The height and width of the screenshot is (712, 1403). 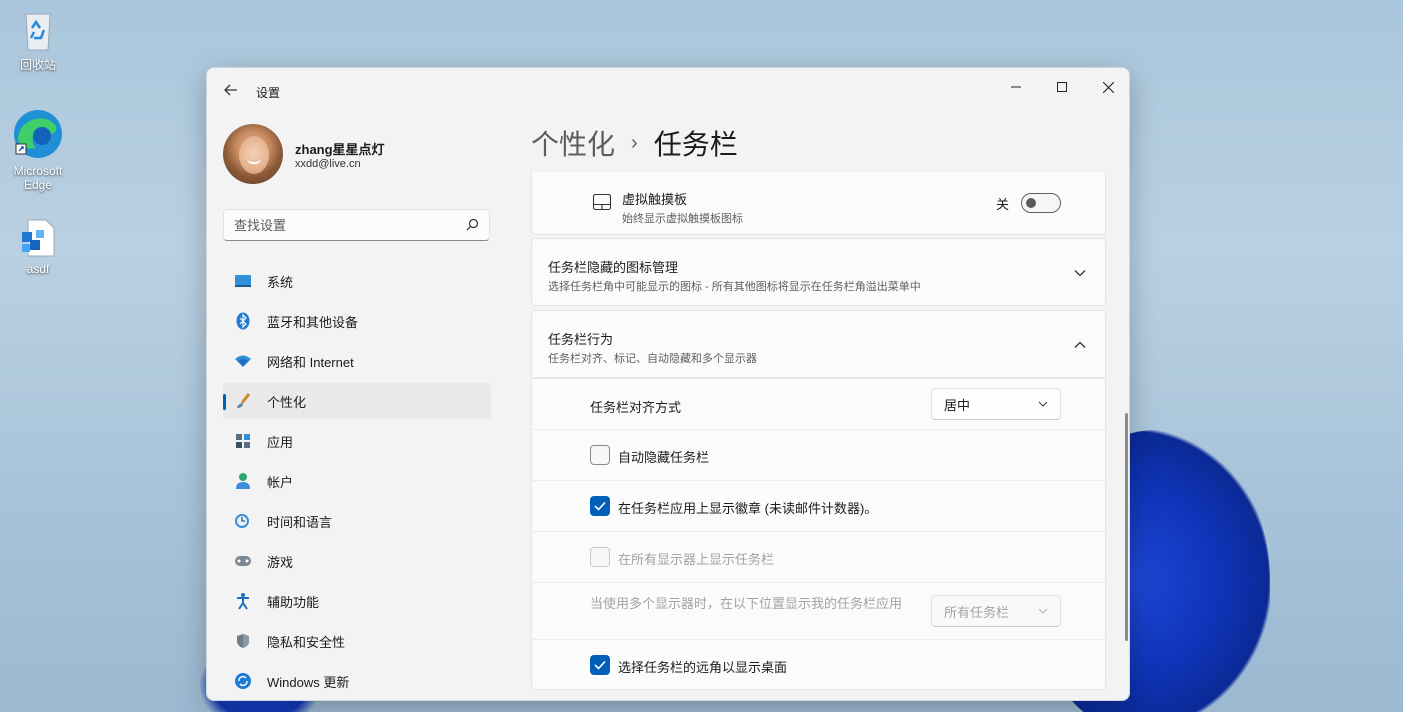 What do you see at coordinates (357, 561) in the screenshot?
I see `sidebar-item-gaming: 游戏` at bounding box center [357, 561].